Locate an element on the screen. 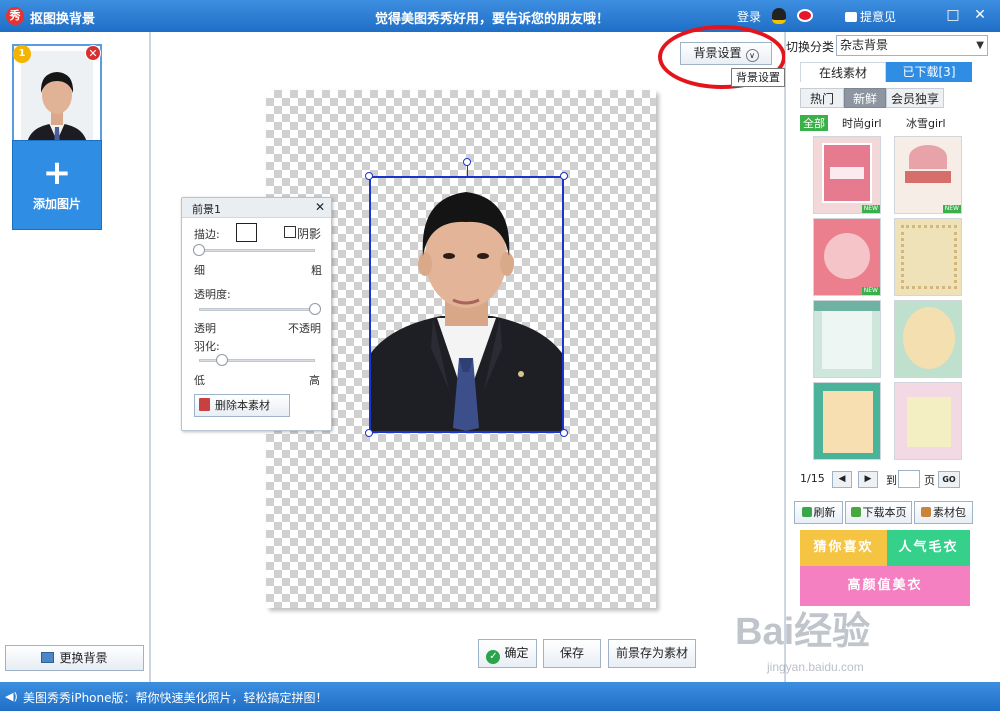 The width and height of the screenshot is (1000, 711). filter-fashion-girl: 时尚girl is located at coordinates (862, 123).